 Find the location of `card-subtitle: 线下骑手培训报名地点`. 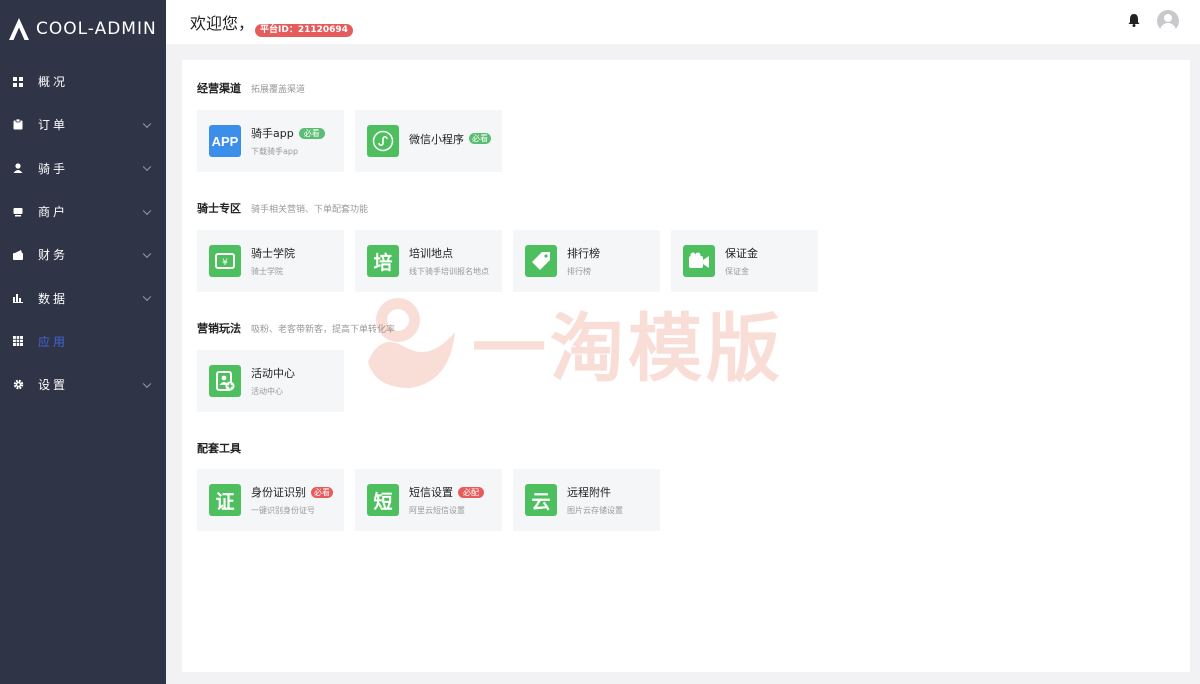

card-subtitle: 线下骑手培训报名地点 is located at coordinates (449, 271).